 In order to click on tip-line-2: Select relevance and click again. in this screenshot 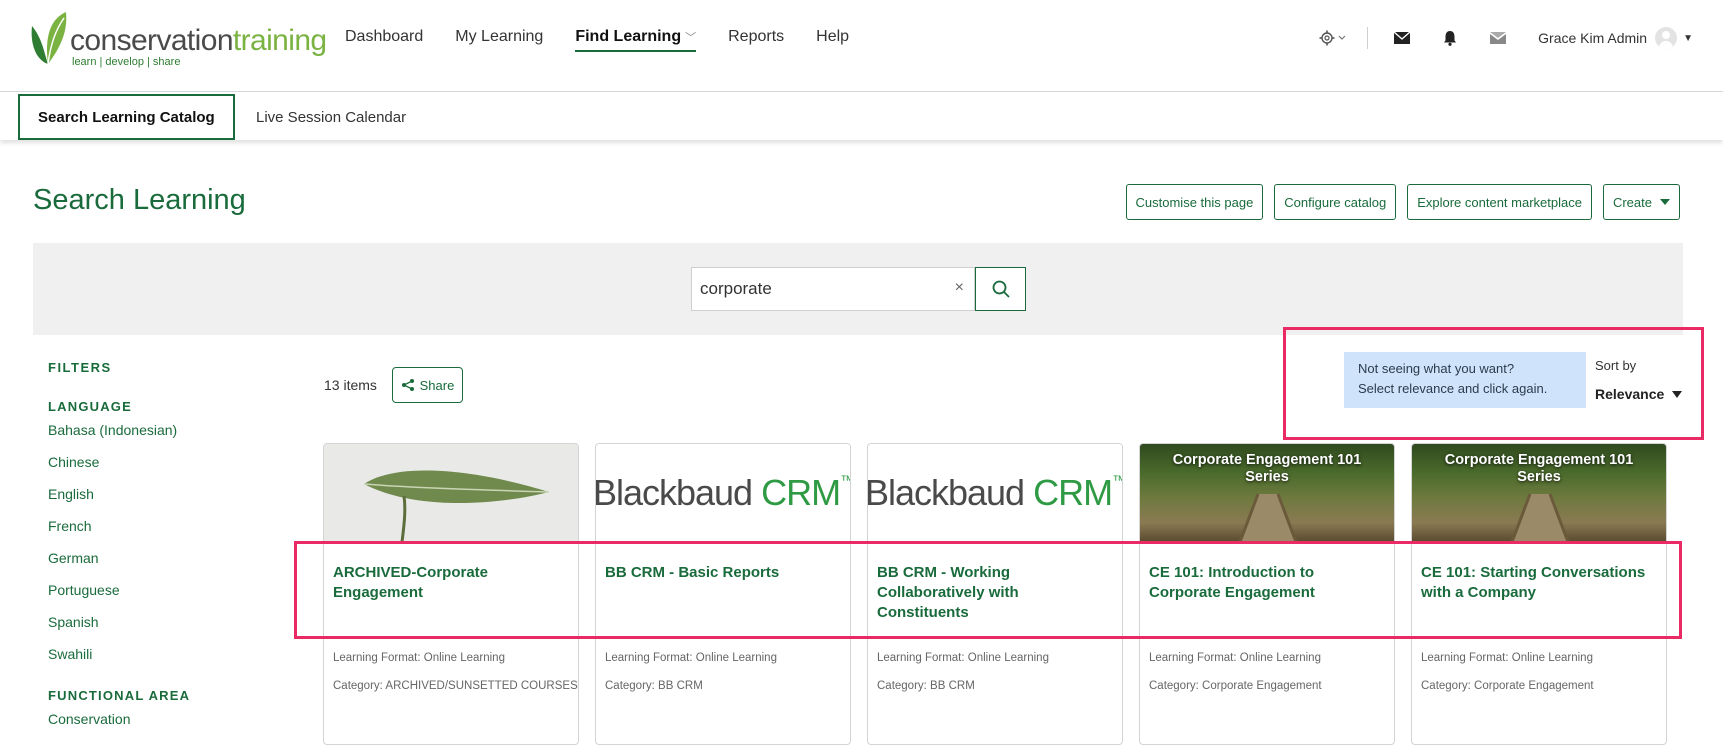, I will do `click(1453, 388)`.